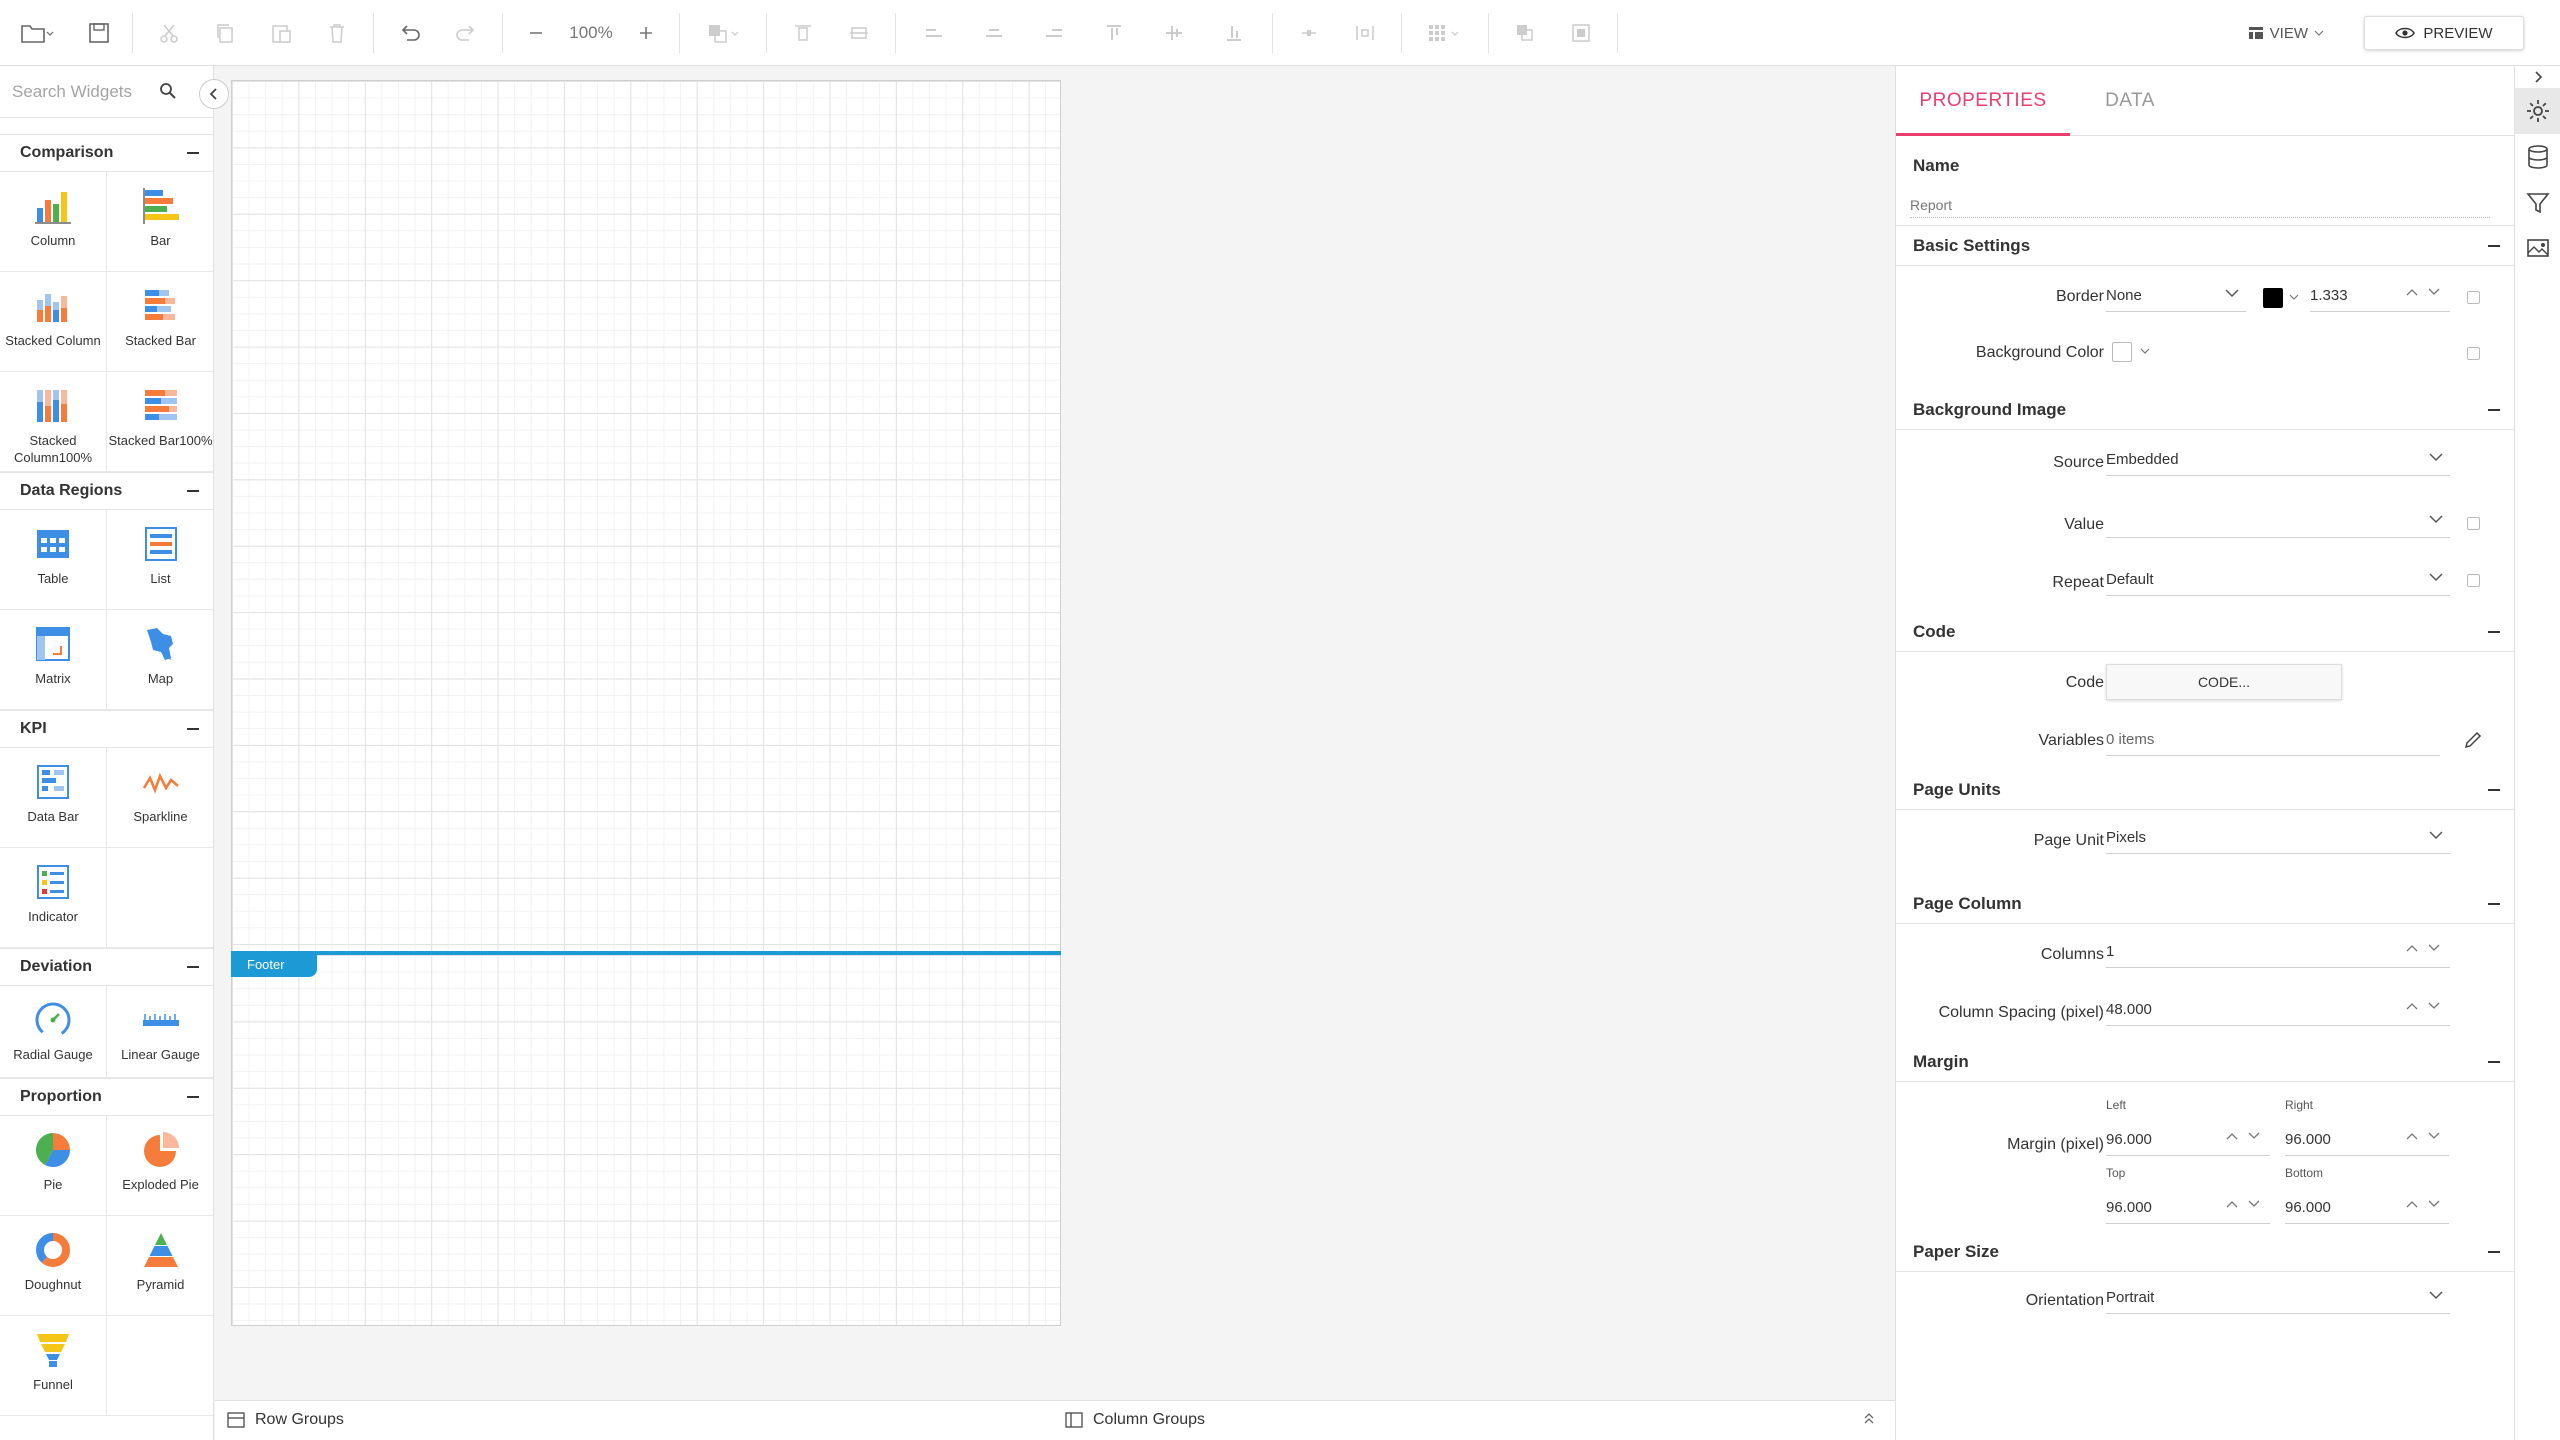 The image size is (2560, 1440). What do you see at coordinates (281, 33) in the screenshot?
I see `paste-button` at bounding box center [281, 33].